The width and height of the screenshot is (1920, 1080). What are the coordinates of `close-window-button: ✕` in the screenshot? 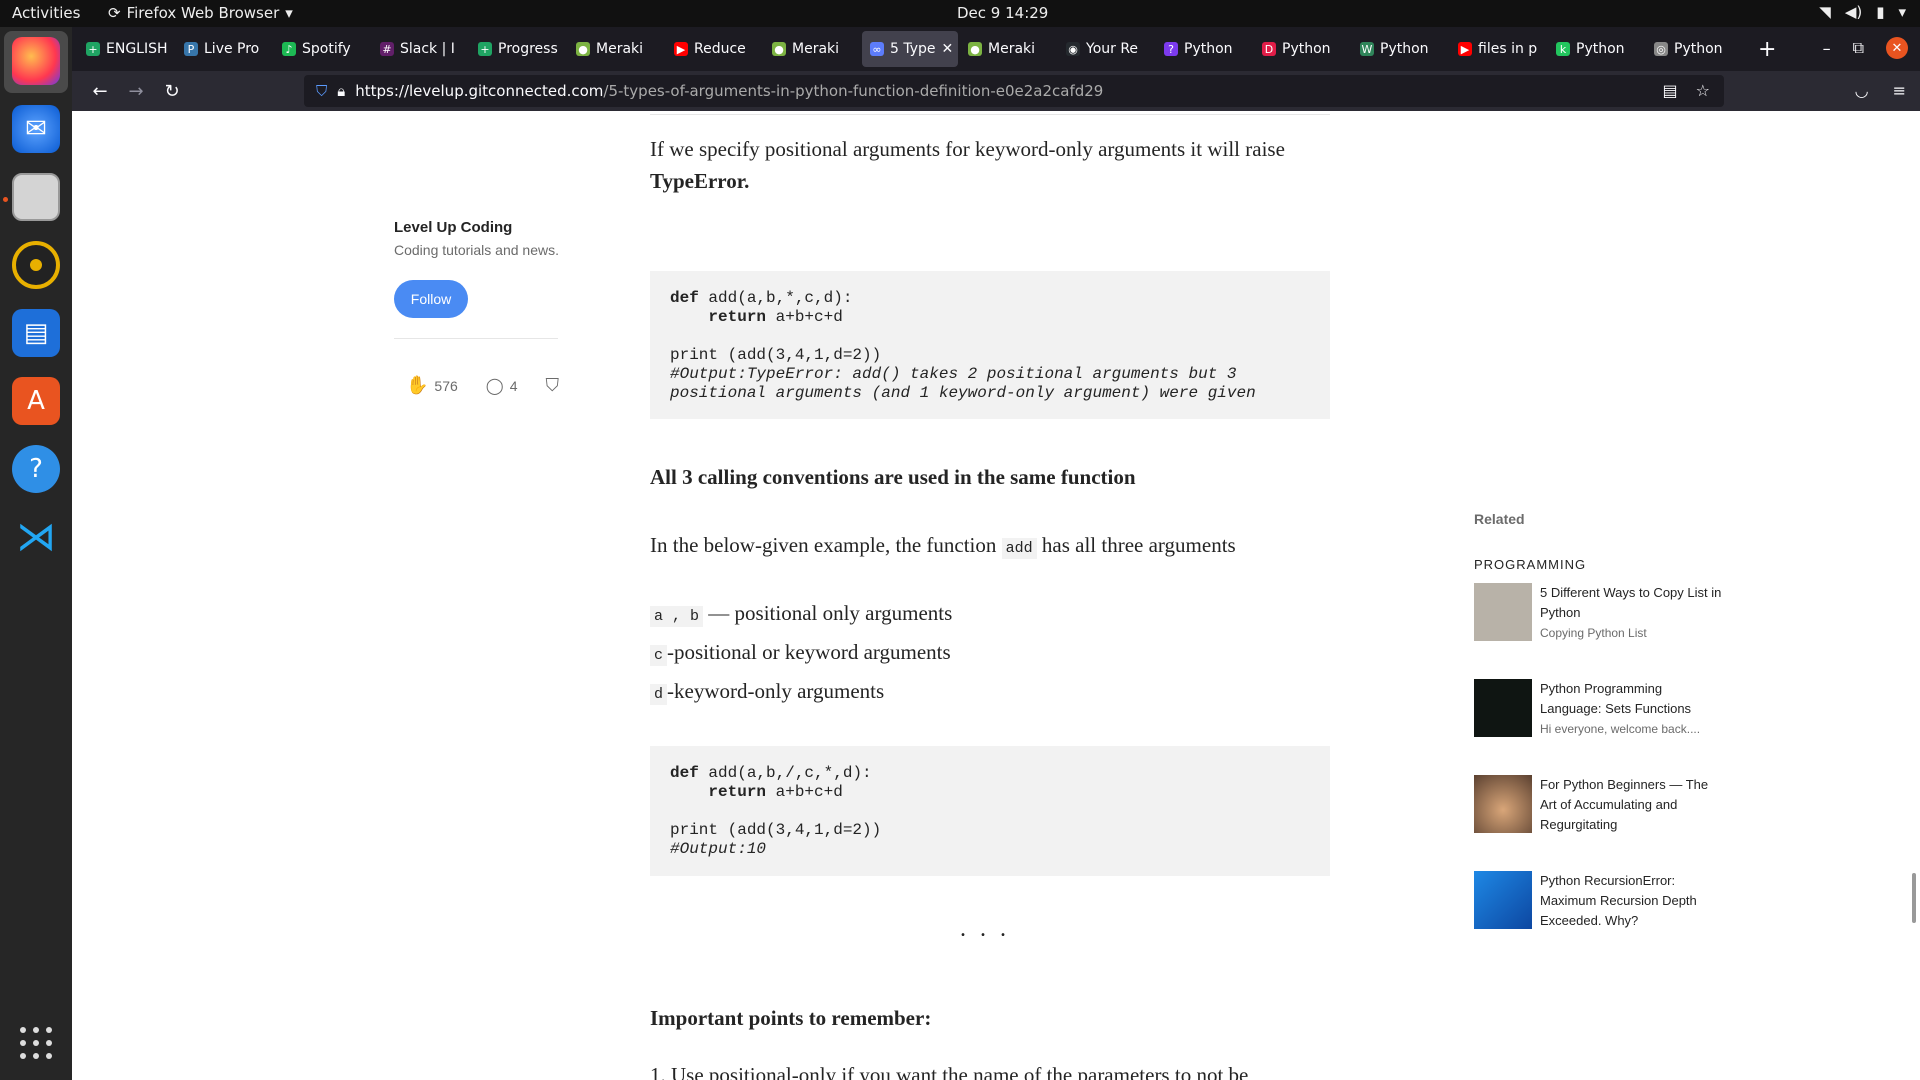 It's located at (1897, 48).